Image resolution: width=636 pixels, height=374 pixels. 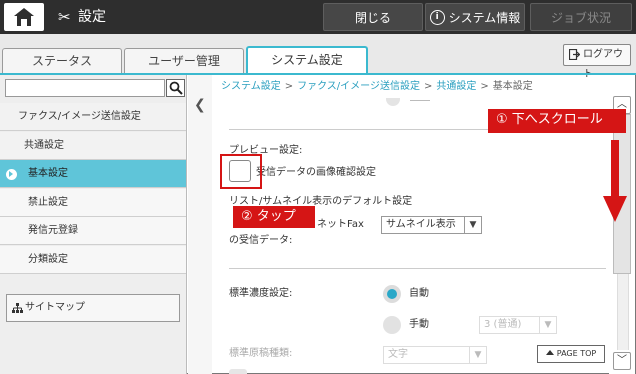 What do you see at coordinates (512, 86) in the screenshot?
I see `breadcrumb-current: 基本設定` at bounding box center [512, 86].